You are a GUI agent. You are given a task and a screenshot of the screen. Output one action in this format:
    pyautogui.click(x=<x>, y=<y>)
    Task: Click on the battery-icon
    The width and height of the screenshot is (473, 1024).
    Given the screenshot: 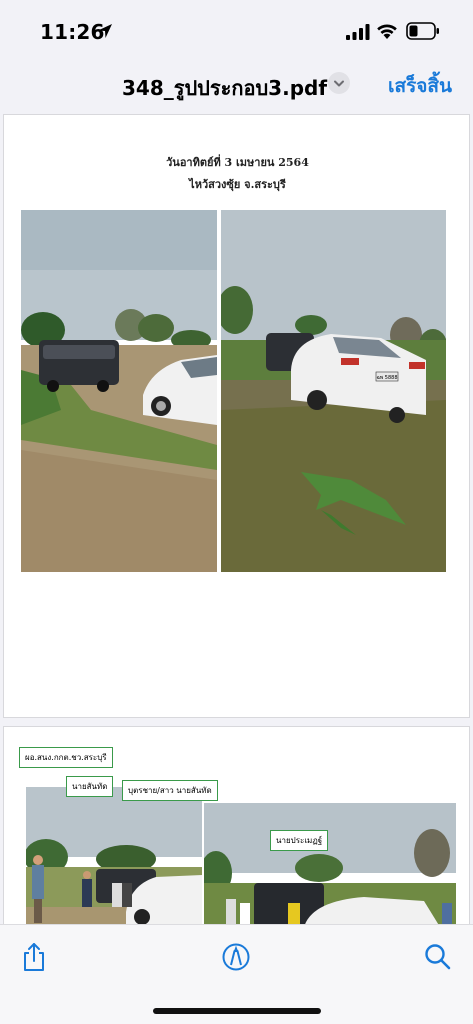 What is the action you would take?
    pyautogui.click(x=422, y=31)
    